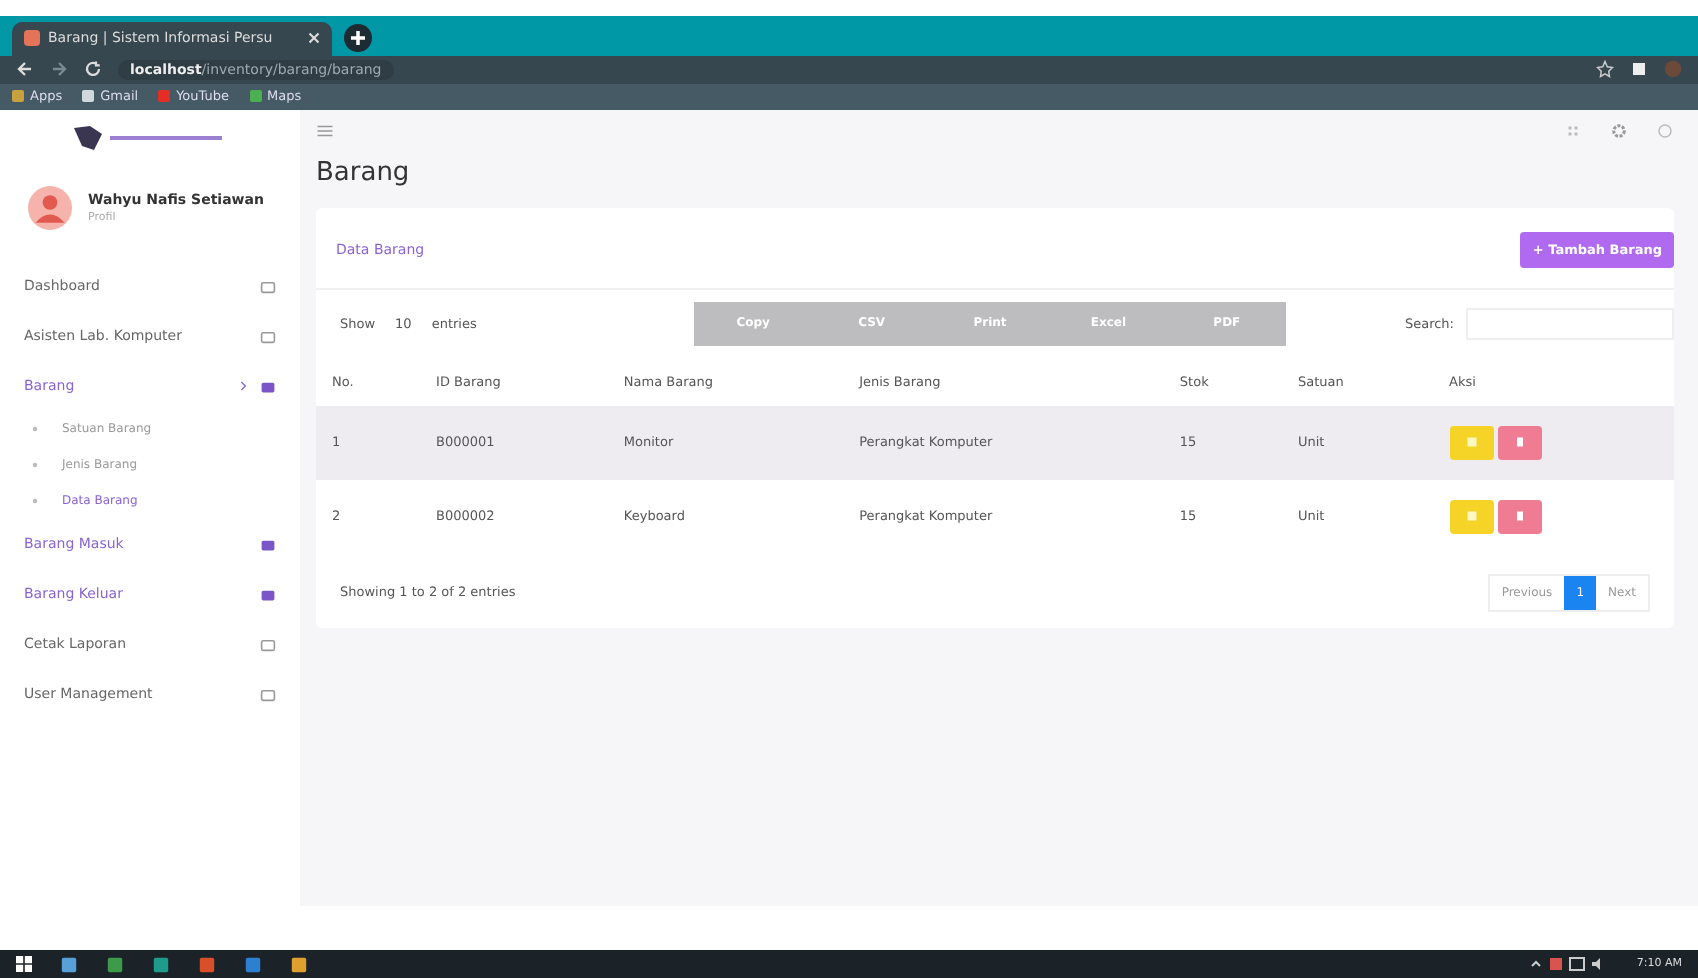 The image size is (1698, 978). I want to click on reload-icon, so click(93, 69).